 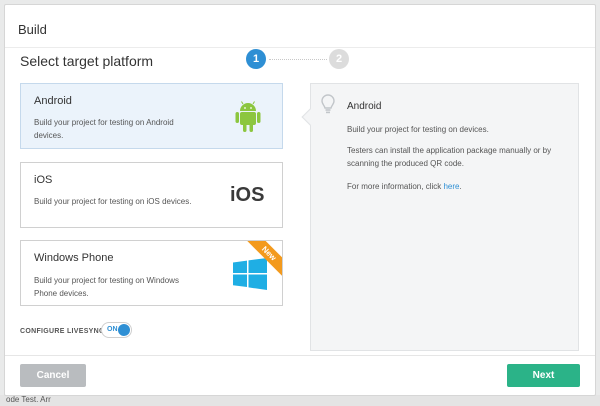 I want to click on step-1-indicator: 1, so click(x=256, y=59).